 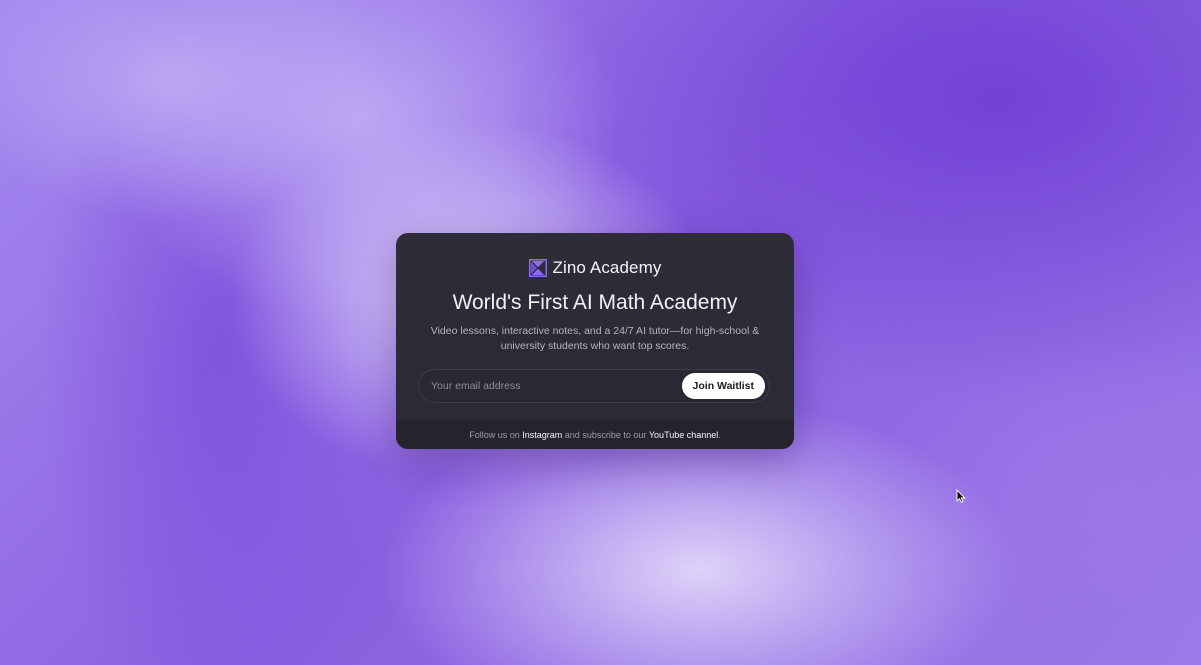 I want to click on brand-name-light: Academy, so click(x=625, y=267).